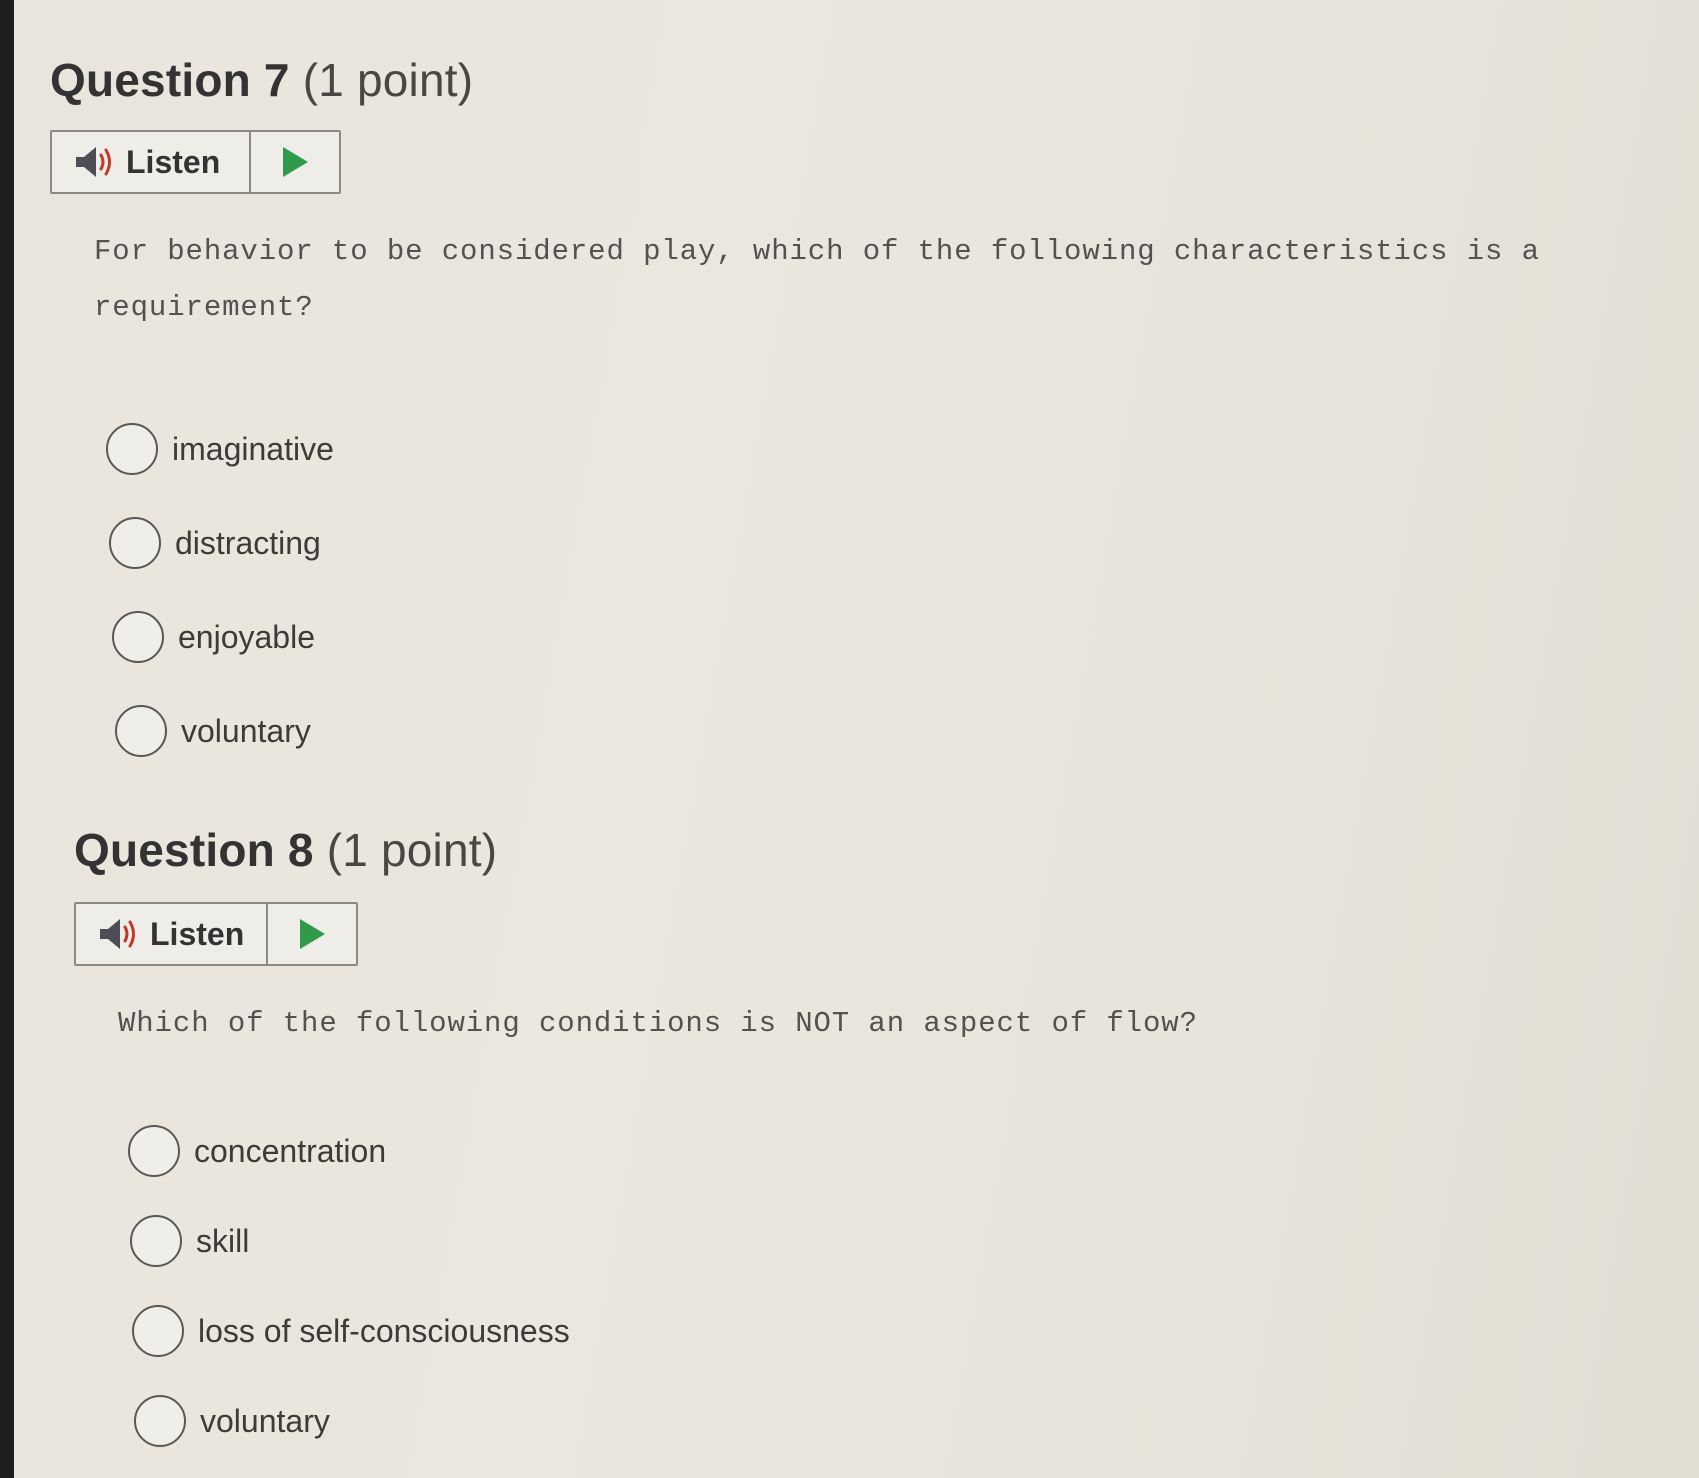 Image resolution: width=1699 pixels, height=1478 pixels. Describe the element at coordinates (636, 850) in the screenshot. I see `question-title: Question 8 (1 point)` at that location.